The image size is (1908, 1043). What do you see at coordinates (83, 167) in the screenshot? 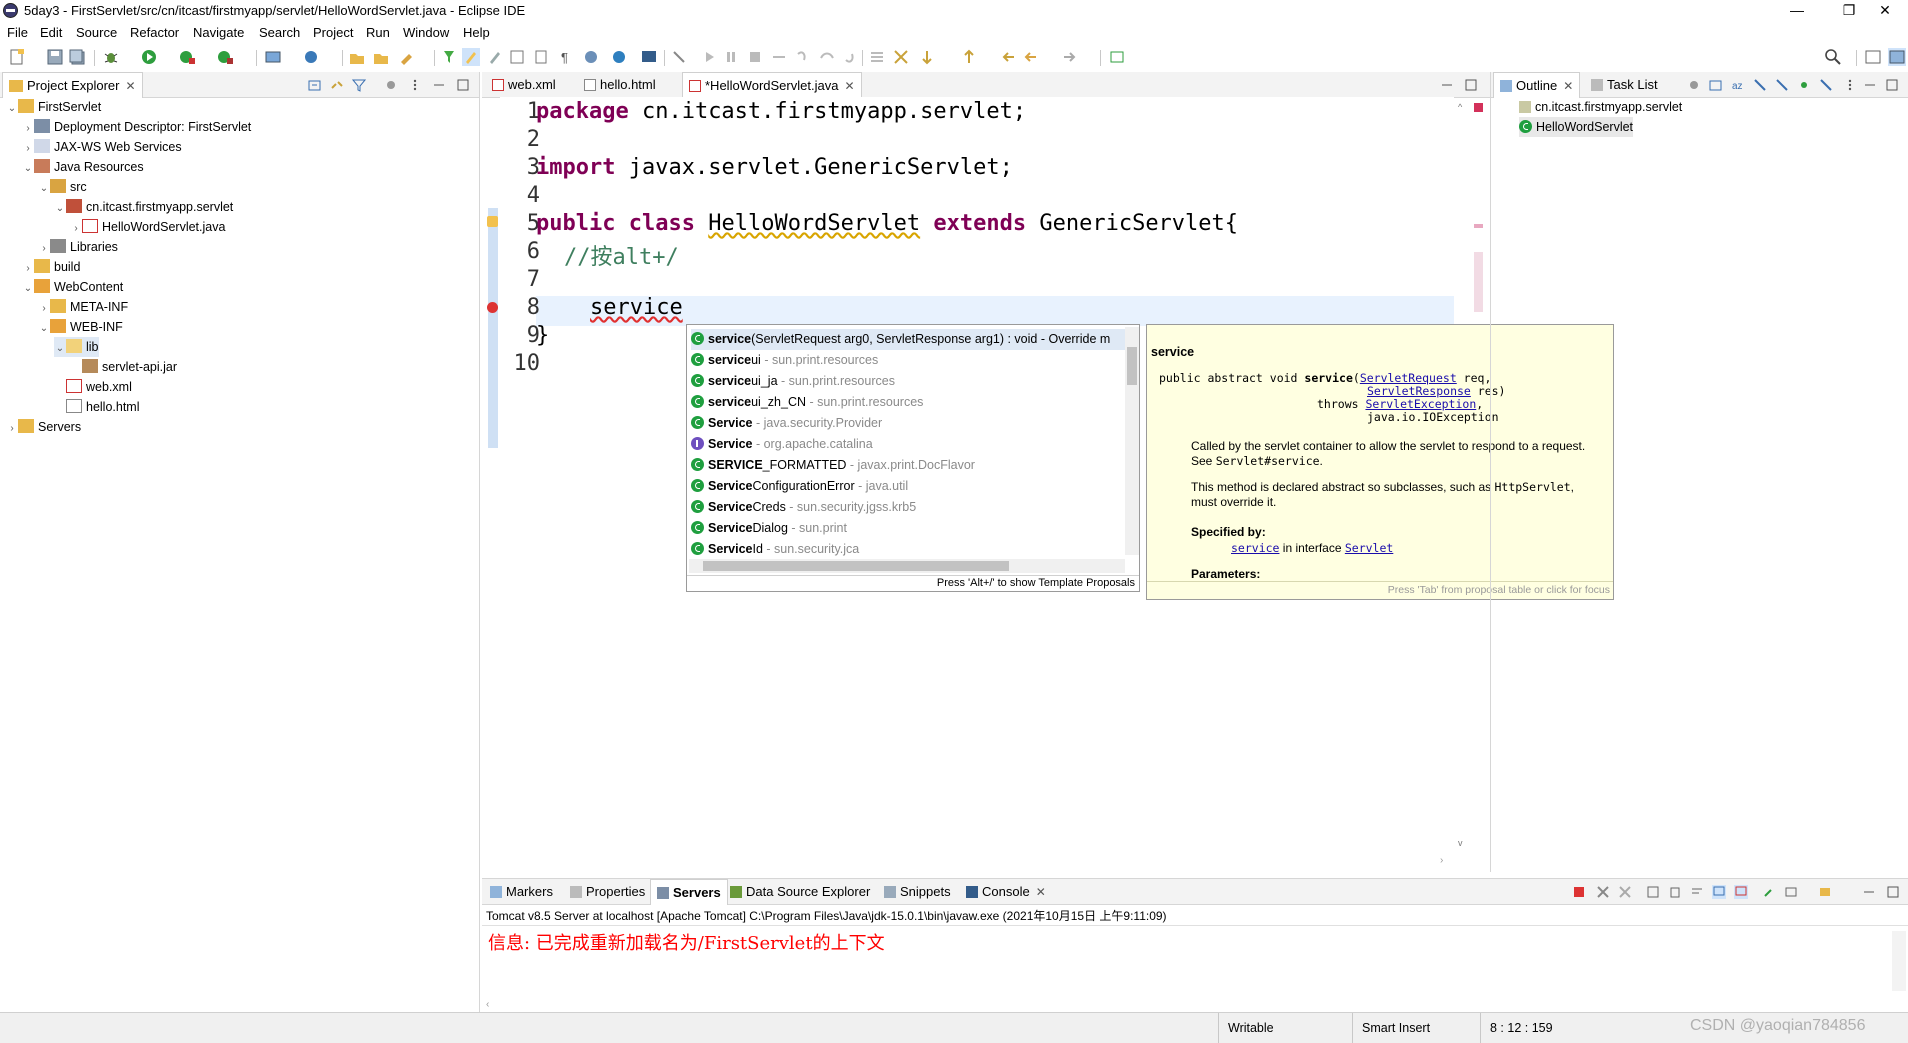
I see `tree-item-java-resources: ⌄ Java Resources` at bounding box center [83, 167].